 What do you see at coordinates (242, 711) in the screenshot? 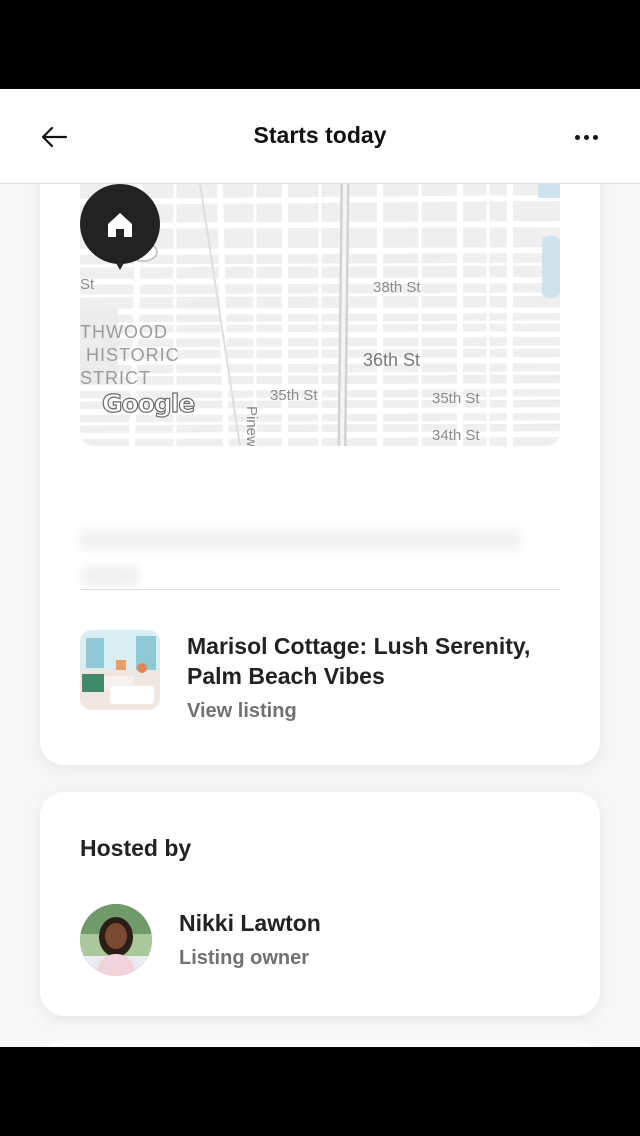
I see `view-listing-link: View listing` at bounding box center [242, 711].